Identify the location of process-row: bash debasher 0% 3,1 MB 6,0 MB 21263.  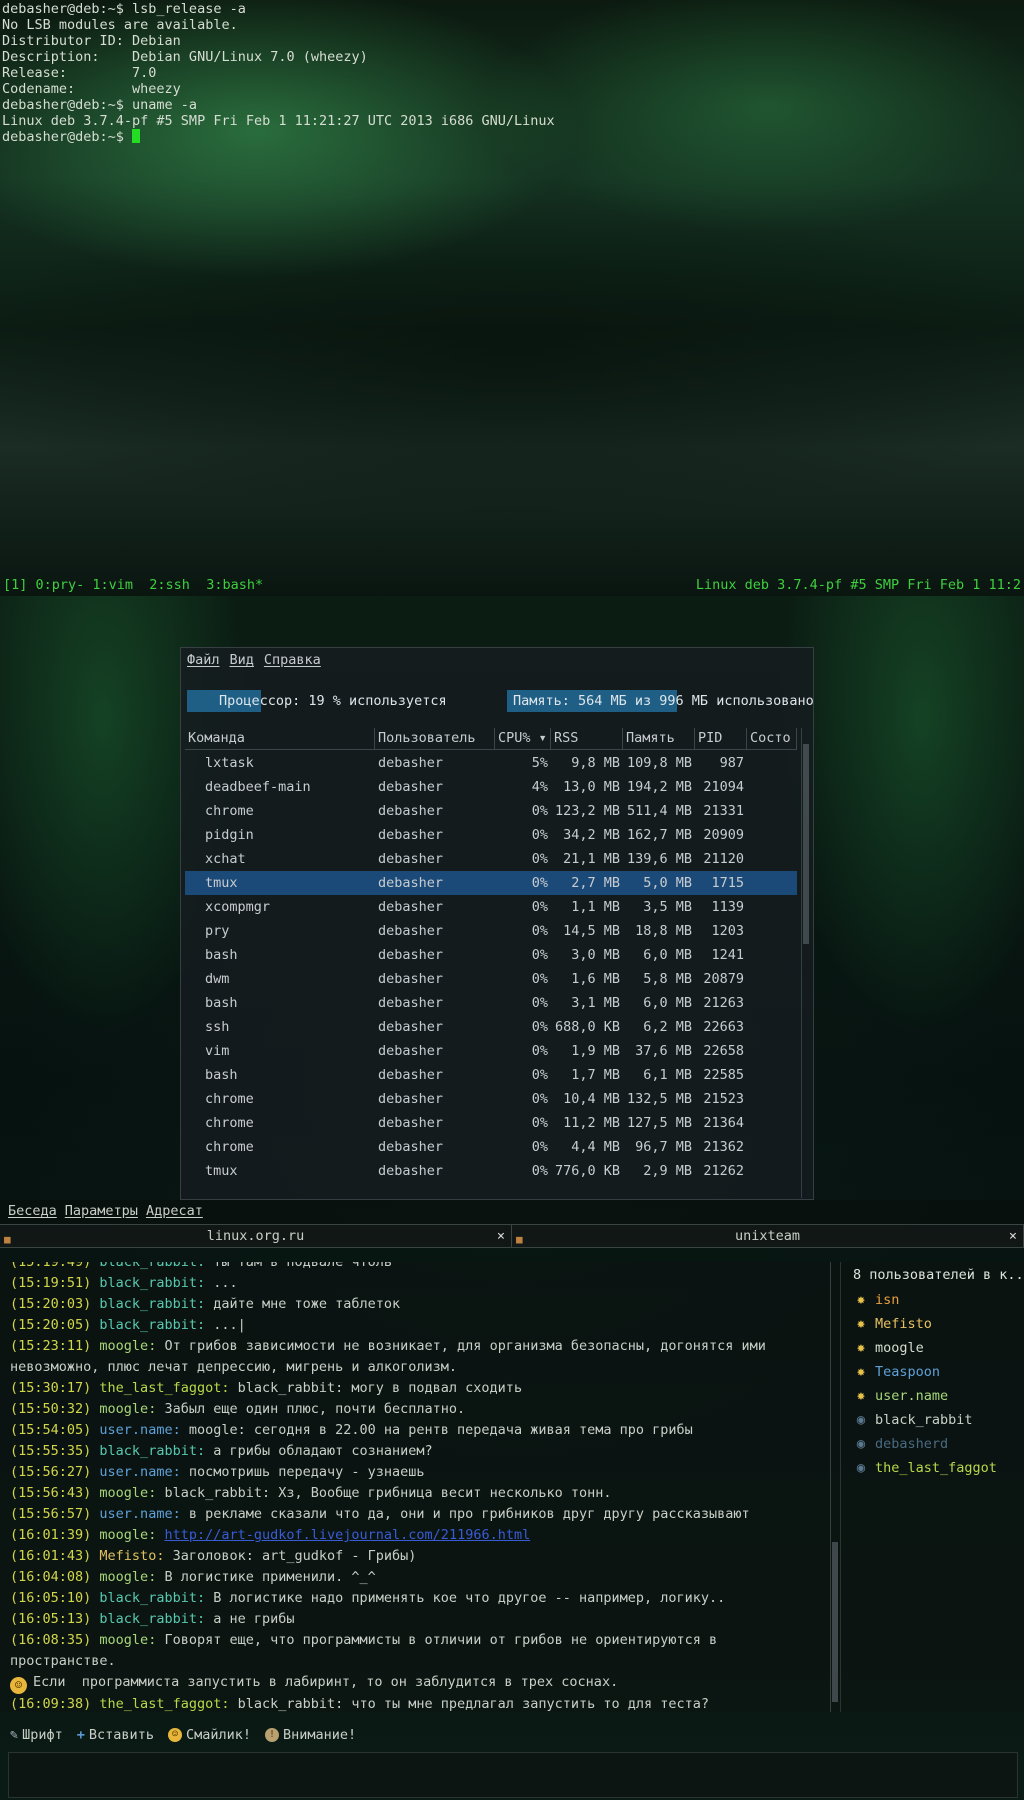
(491, 1003).